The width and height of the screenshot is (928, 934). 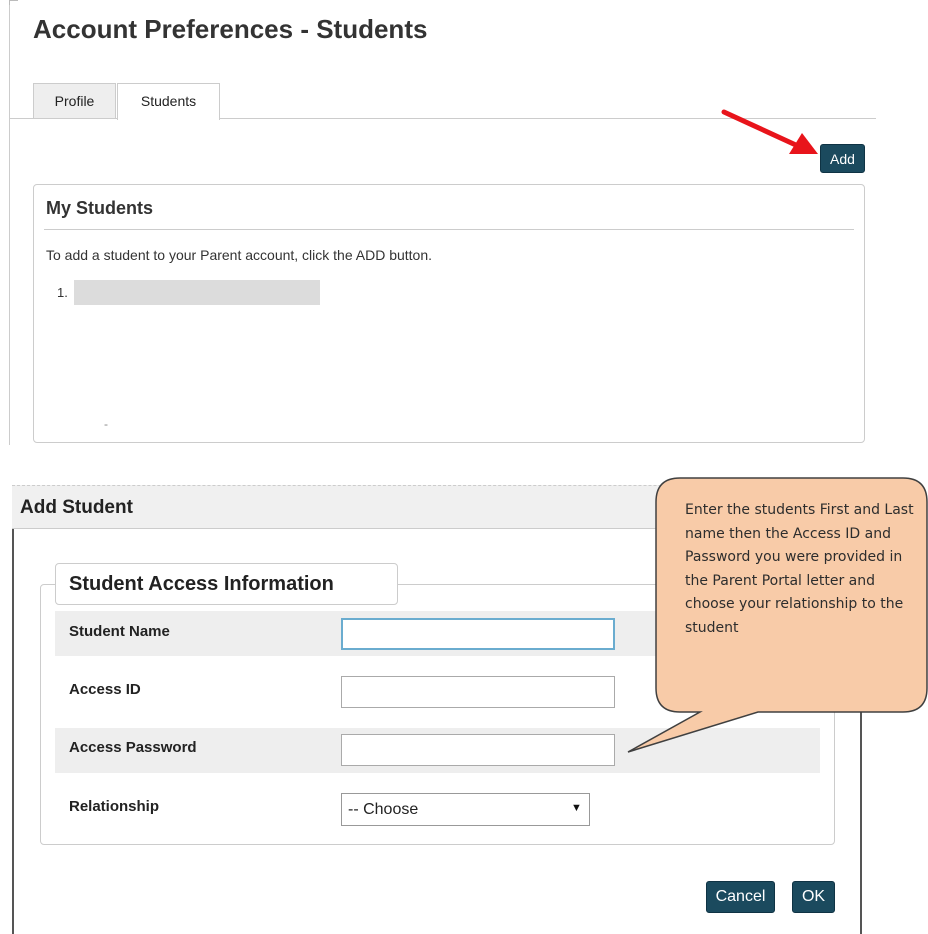 I want to click on page-left-border, so click(x=9, y=222).